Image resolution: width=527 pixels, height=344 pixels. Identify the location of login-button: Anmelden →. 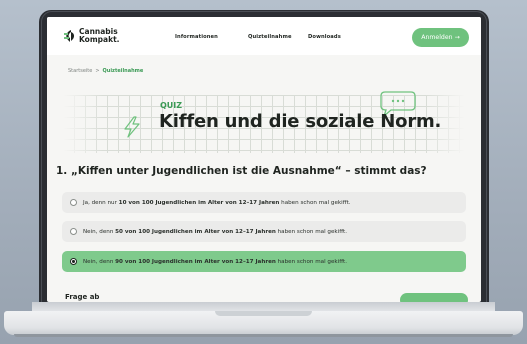
(440, 37).